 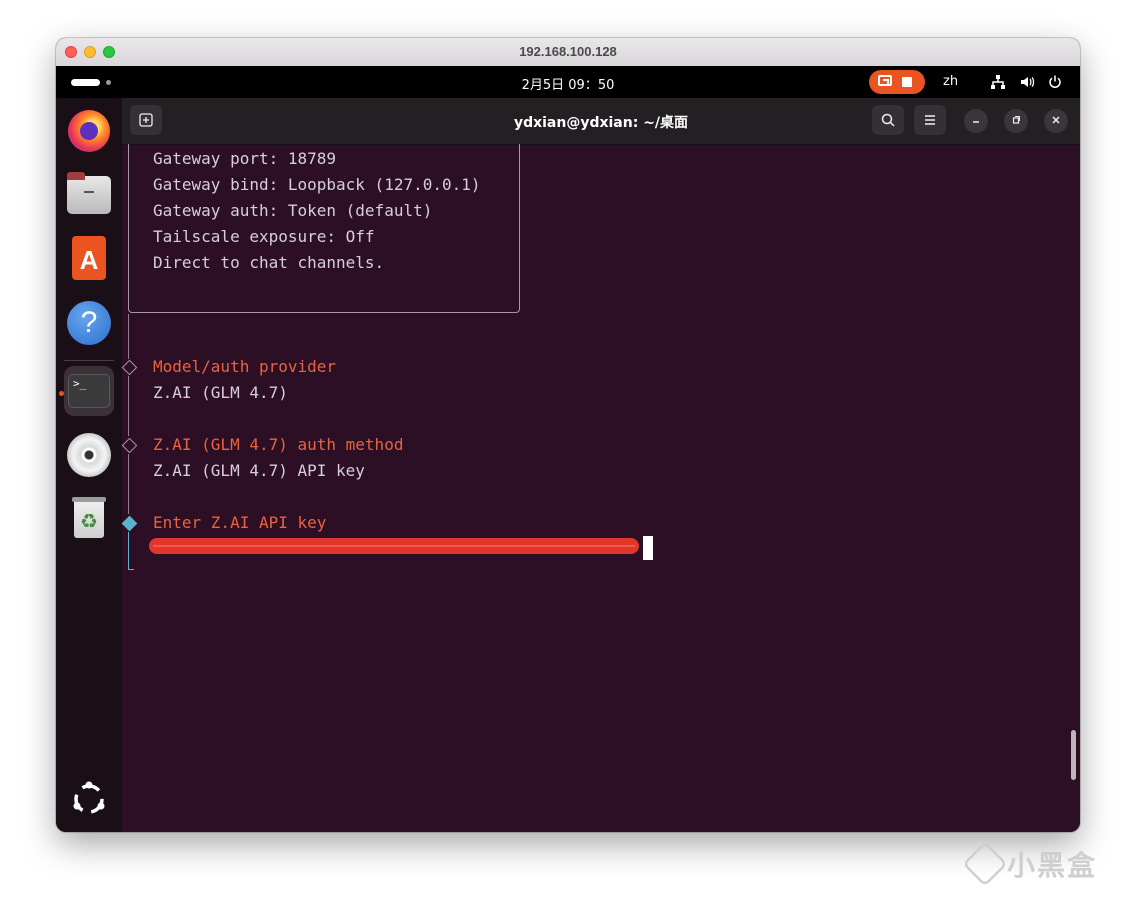 What do you see at coordinates (220, 392) in the screenshot?
I see `model-provider-answer: Z.AI (GLM 4.7)` at bounding box center [220, 392].